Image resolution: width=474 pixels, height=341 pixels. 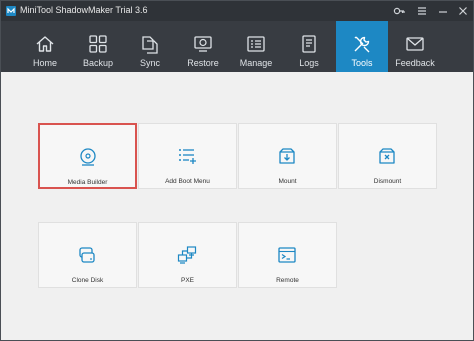 I want to click on boot-menu-icon, so click(x=187, y=156).